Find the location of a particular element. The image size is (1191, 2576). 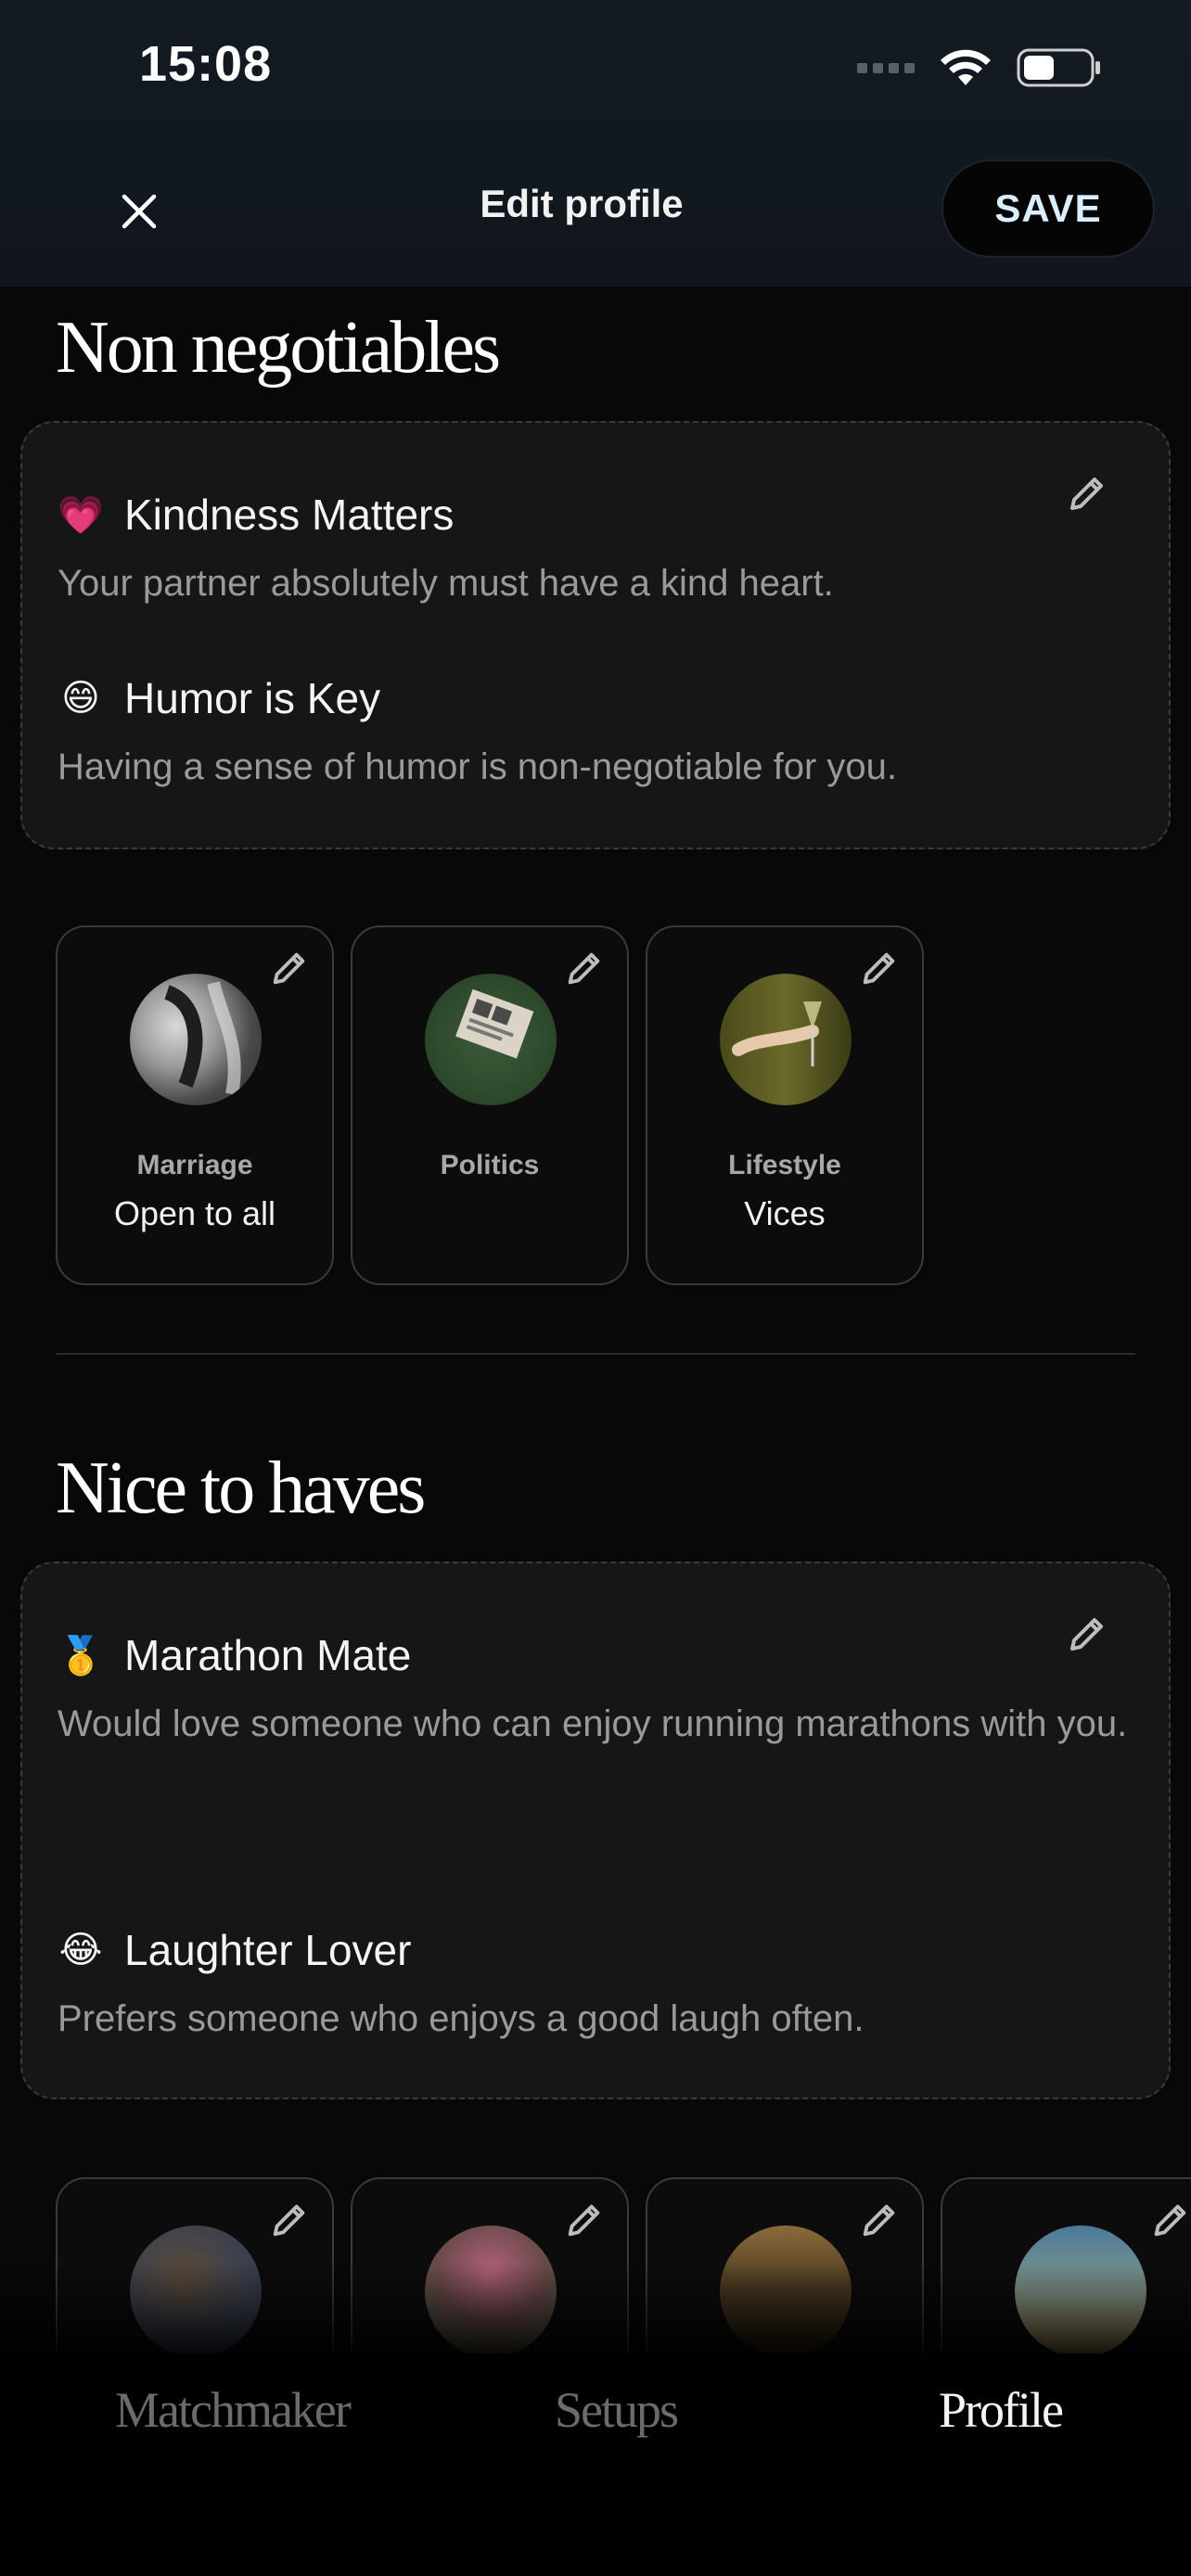

tile-label: Marriage is located at coordinates (194, 1165).